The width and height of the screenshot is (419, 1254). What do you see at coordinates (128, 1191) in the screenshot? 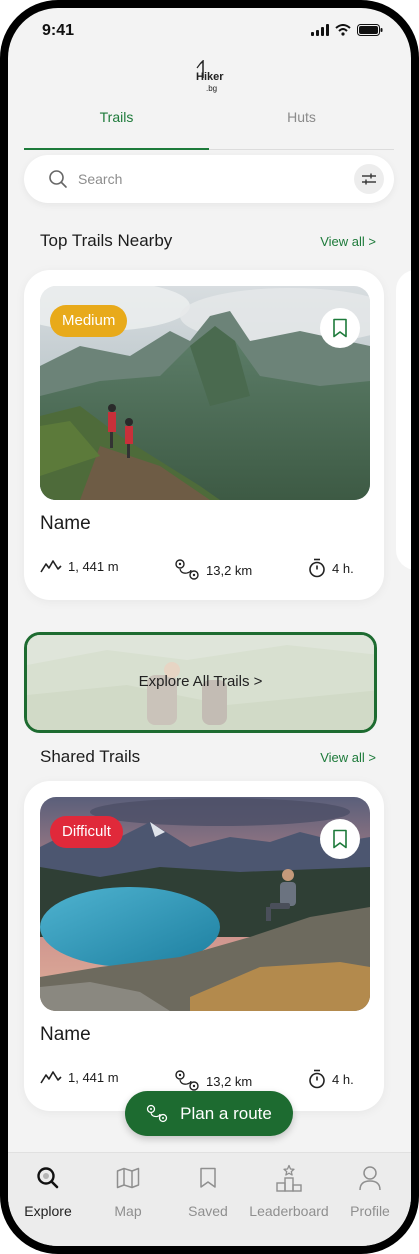
I see `nav-item-map: Map` at bounding box center [128, 1191].